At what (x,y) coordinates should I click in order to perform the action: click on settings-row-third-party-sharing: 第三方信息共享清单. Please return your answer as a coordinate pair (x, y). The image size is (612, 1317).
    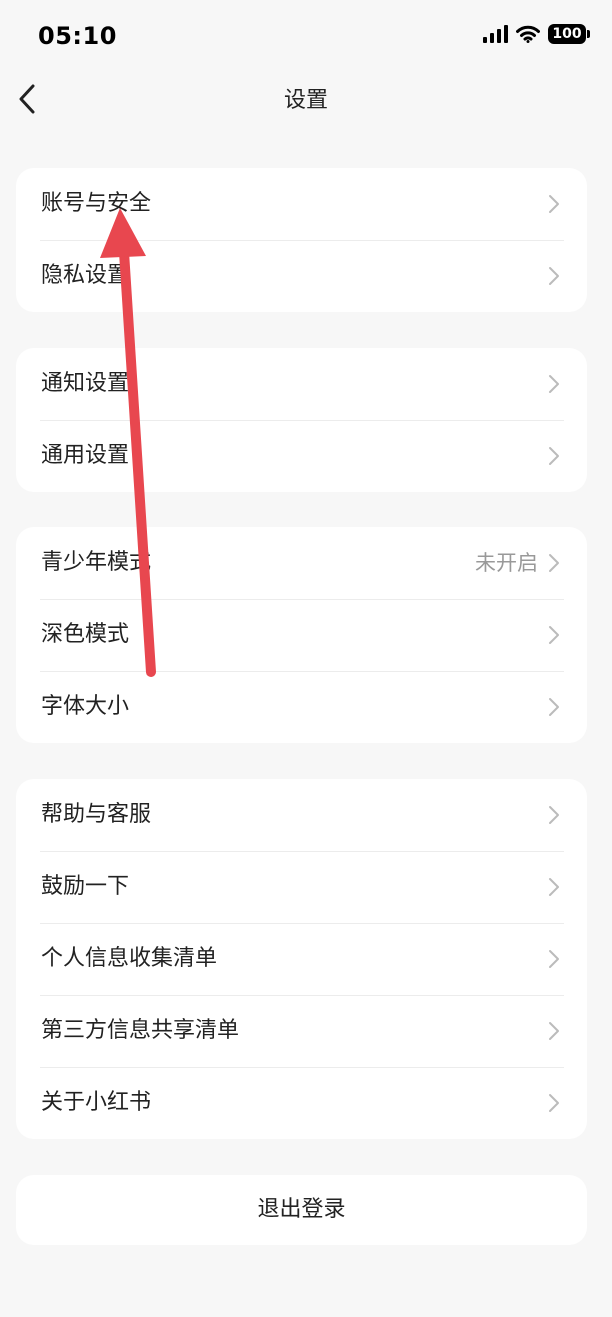
    Looking at the image, I should click on (301, 1031).